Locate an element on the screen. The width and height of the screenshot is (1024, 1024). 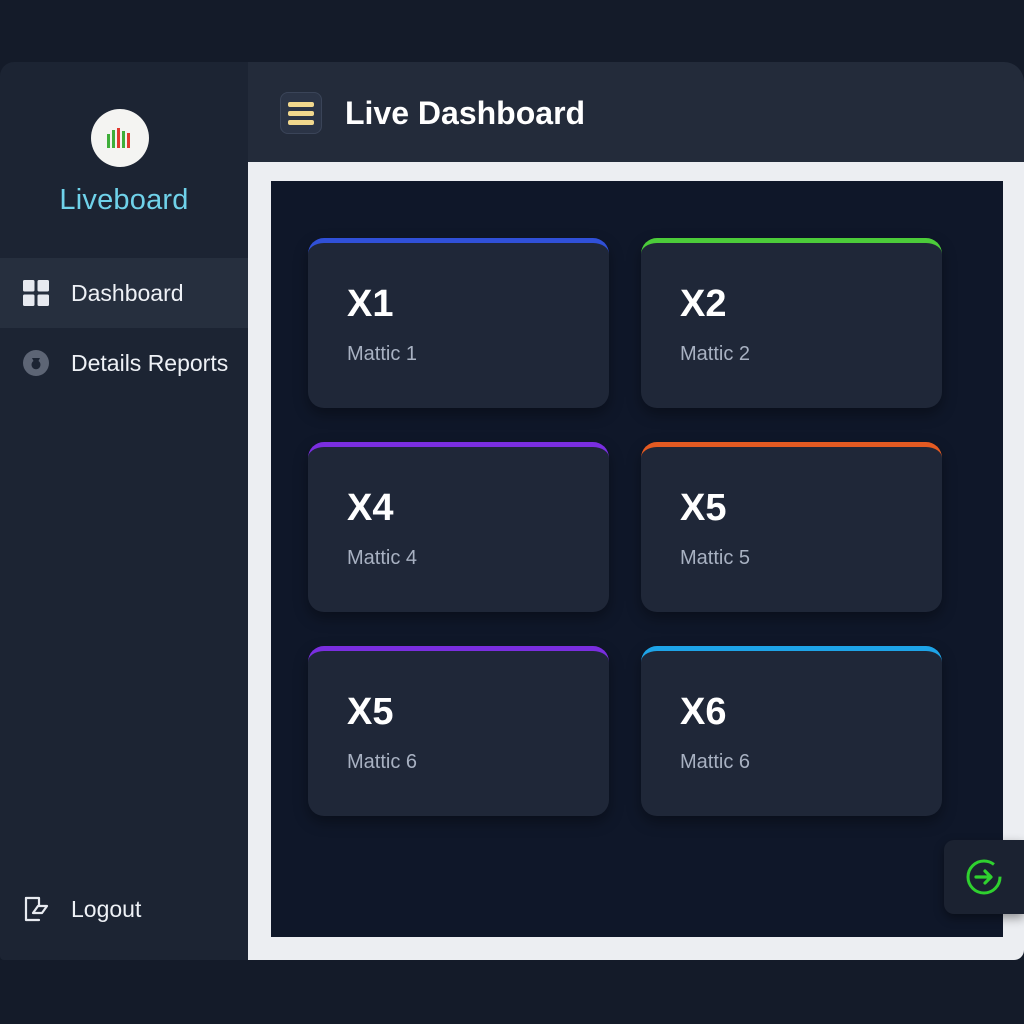
arrow-circle-right-icon is located at coordinates (984, 877).